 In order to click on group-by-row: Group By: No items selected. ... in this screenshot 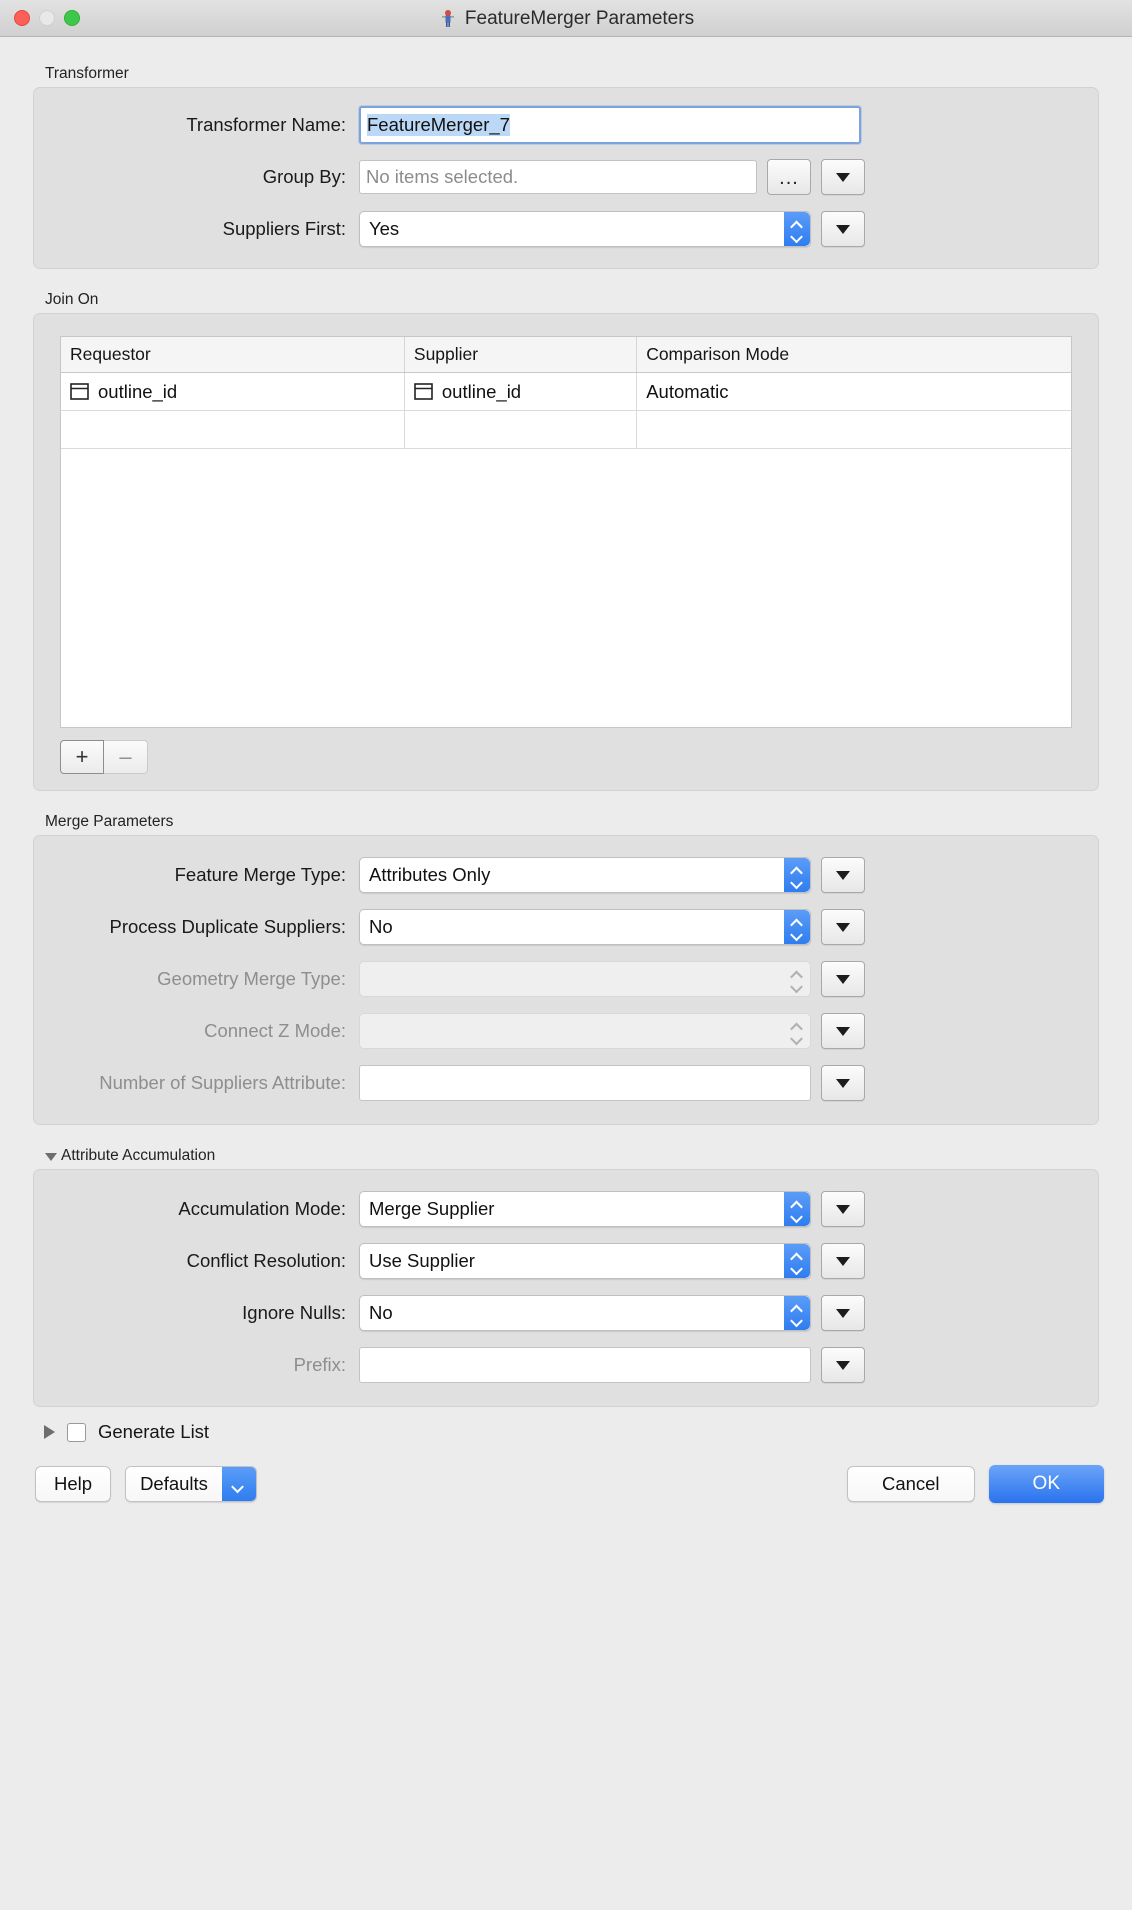, I will do `click(566, 177)`.